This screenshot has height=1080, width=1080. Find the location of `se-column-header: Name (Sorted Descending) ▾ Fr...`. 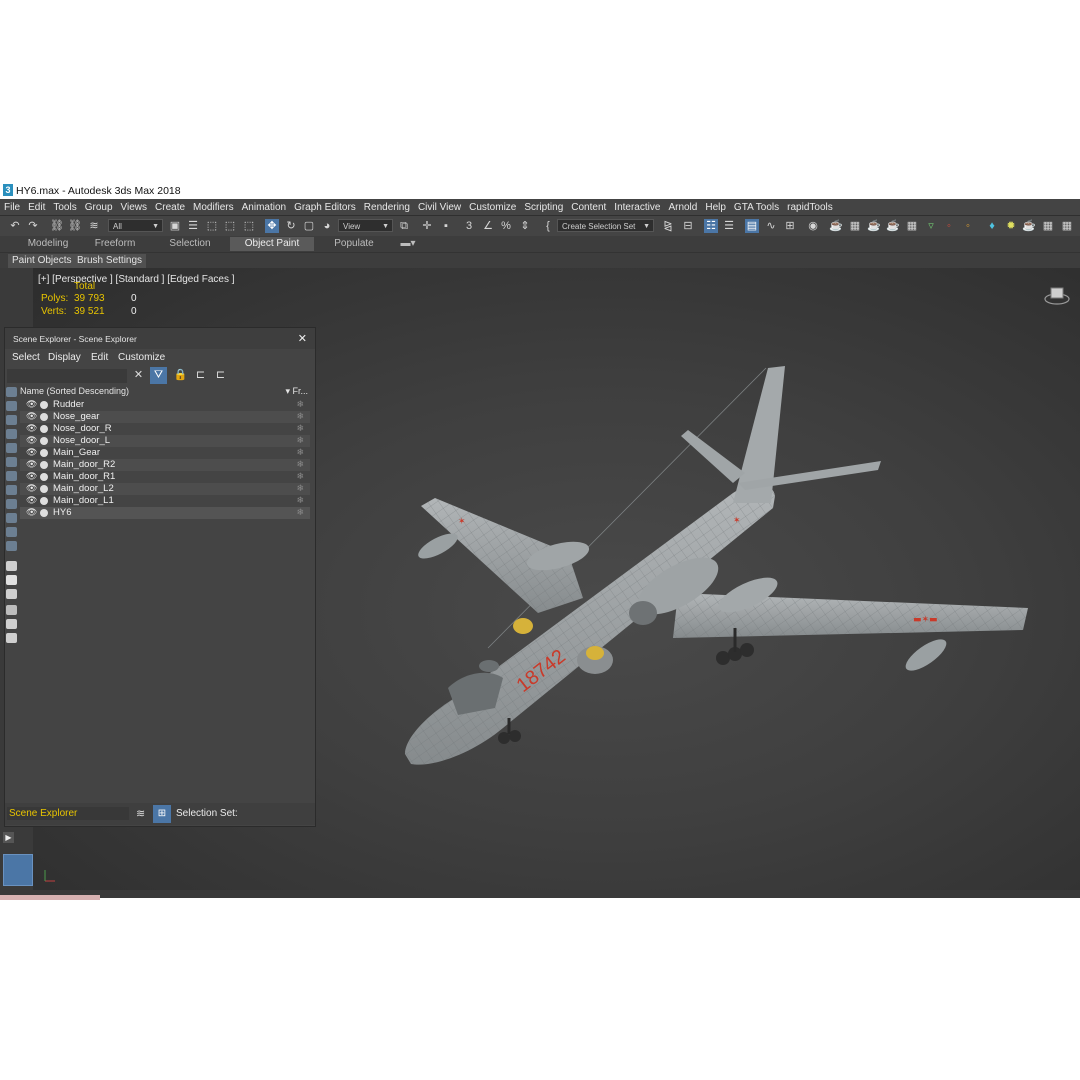

se-column-header: Name (Sorted Descending) ▾ Fr... is located at coordinates (165, 392).